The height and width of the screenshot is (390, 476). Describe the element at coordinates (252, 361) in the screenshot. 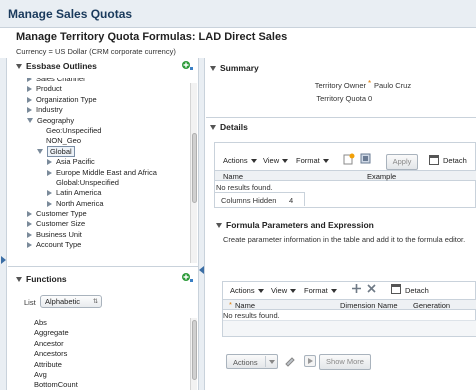

I see `bottom-actions-menu: Actions` at that location.